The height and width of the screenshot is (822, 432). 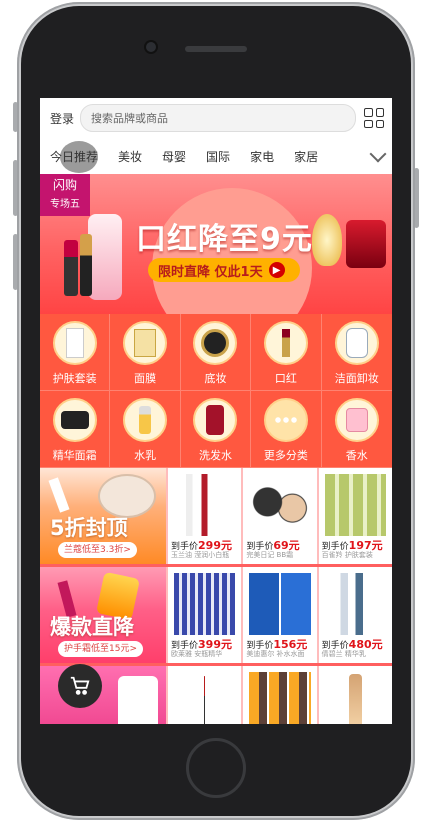 What do you see at coordinates (378, 154) in the screenshot?
I see `chevron-down-icon` at bounding box center [378, 154].